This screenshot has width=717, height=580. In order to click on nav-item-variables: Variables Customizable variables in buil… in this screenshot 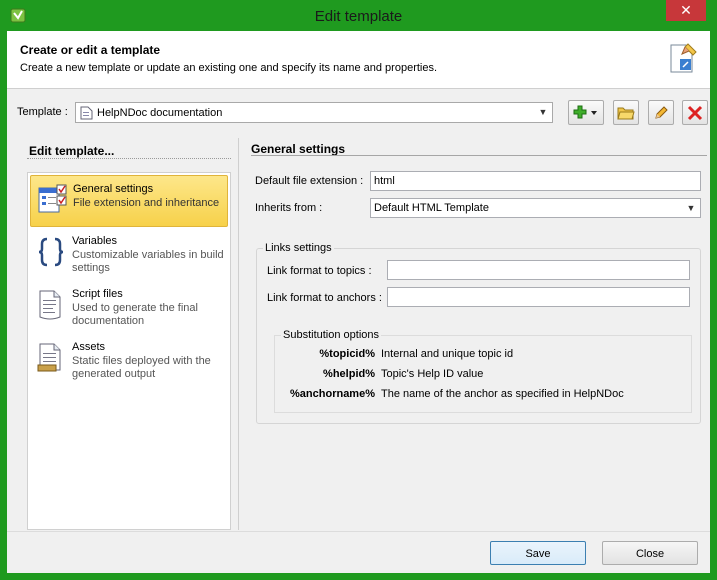, I will do `click(129, 254)`.